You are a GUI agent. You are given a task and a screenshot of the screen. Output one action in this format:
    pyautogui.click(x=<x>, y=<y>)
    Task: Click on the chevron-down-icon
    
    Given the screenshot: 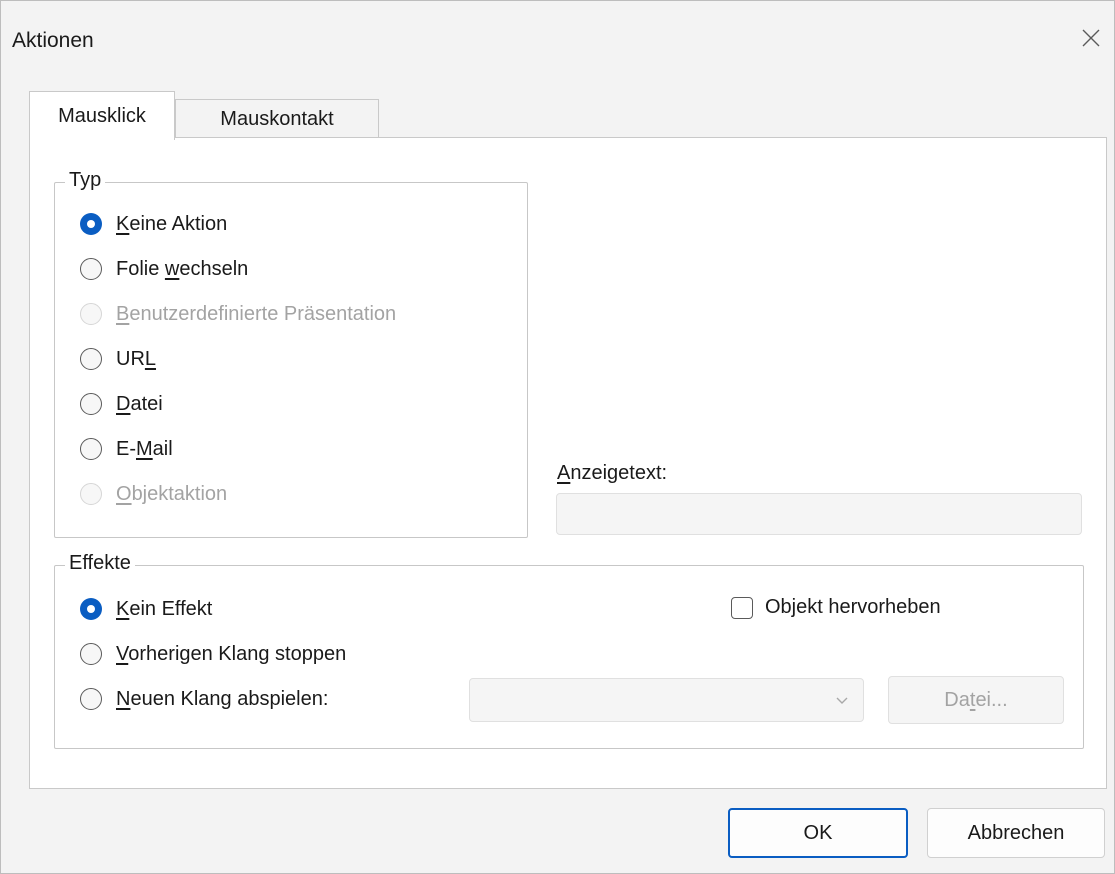 What is the action you would take?
    pyautogui.click(x=842, y=700)
    